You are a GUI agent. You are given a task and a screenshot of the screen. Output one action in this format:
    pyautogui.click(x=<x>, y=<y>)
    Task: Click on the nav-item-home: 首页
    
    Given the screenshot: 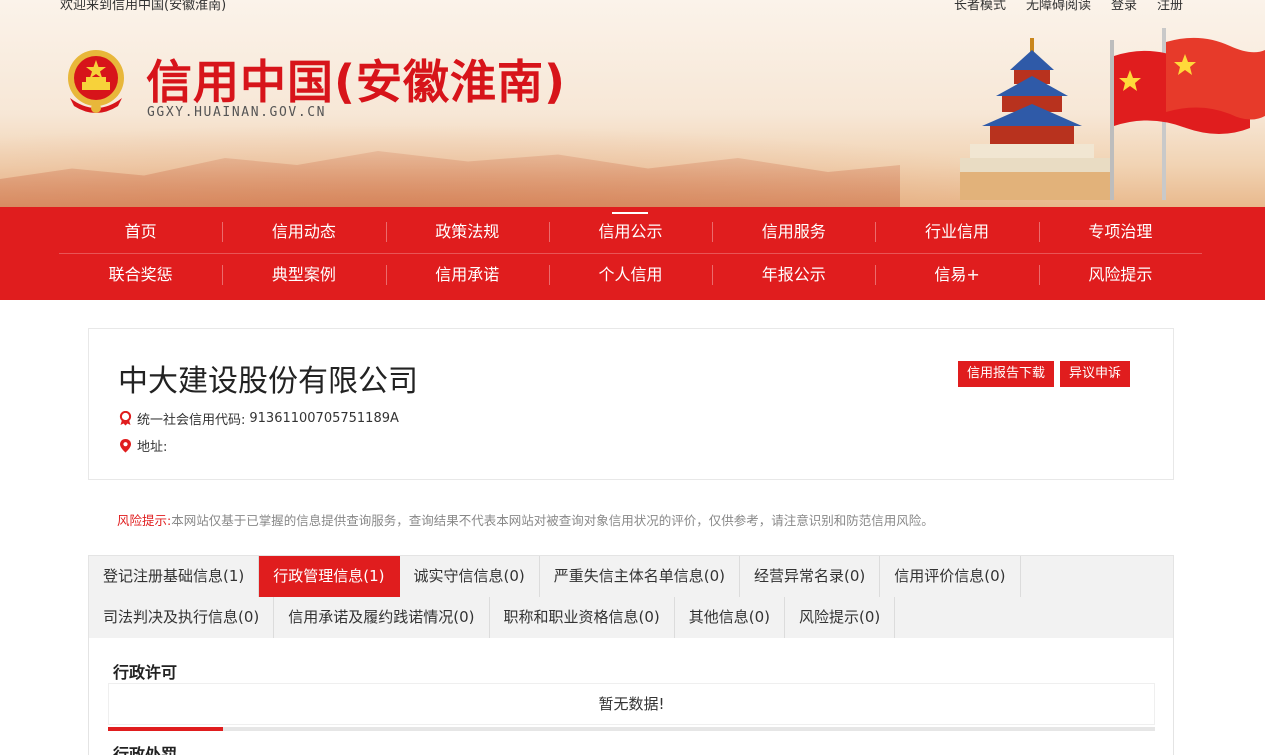 What is the action you would take?
    pyautogui.click(x=140, y=232)
    